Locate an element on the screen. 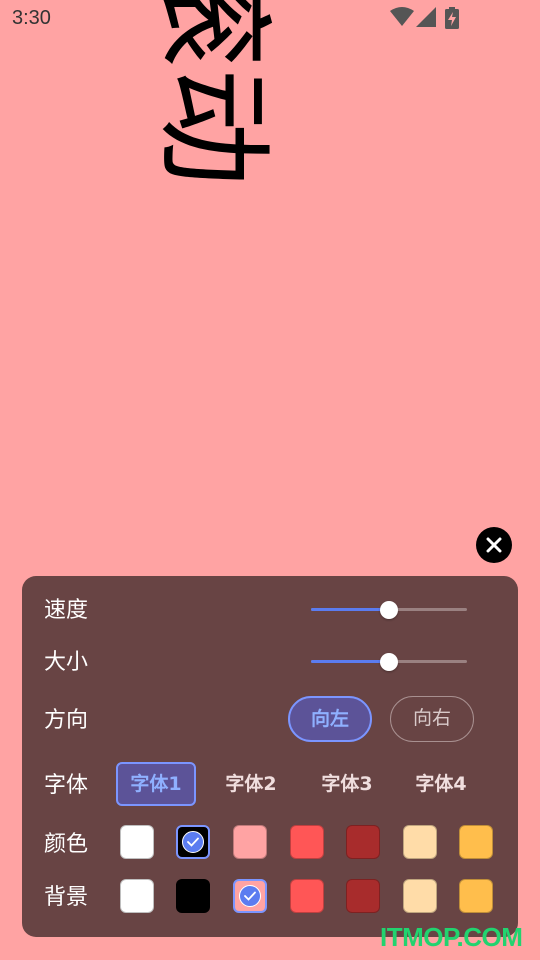  close-button is located at coordinates (494, 545).